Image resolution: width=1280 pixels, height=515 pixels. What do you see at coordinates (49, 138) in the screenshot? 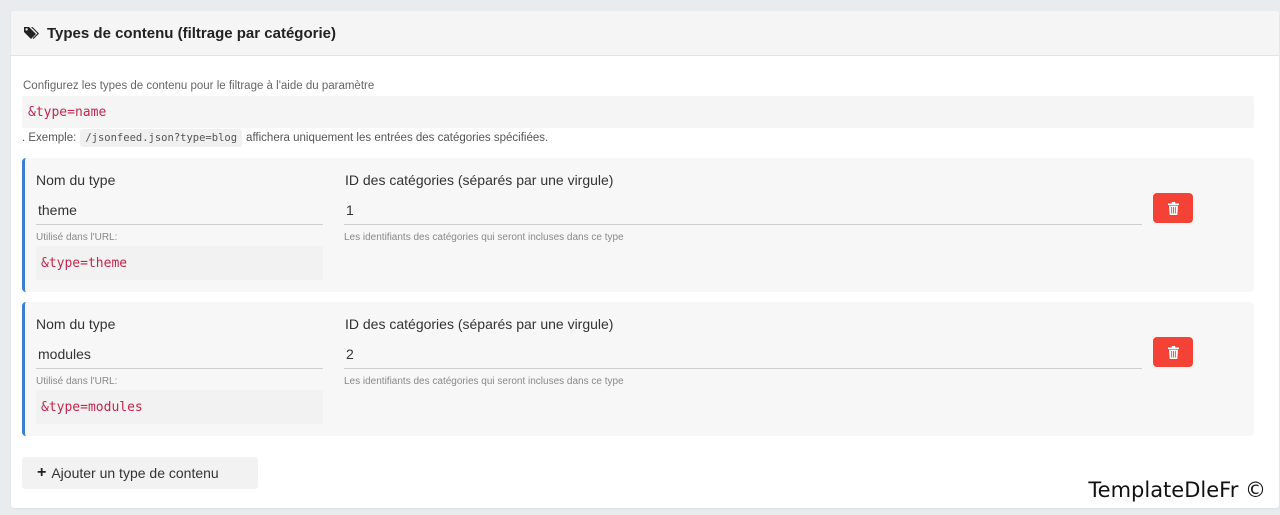
I see `example-prefix: . Exemple:` at bounding box center [49, 138].